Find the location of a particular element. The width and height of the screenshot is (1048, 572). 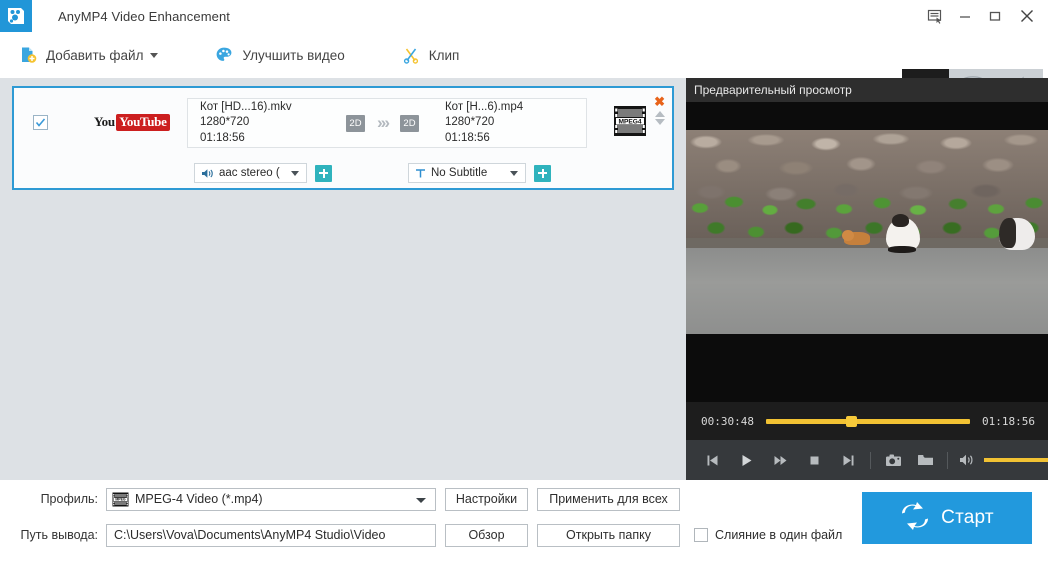

browse-button: Обзор is located at coordinates (486, 535).